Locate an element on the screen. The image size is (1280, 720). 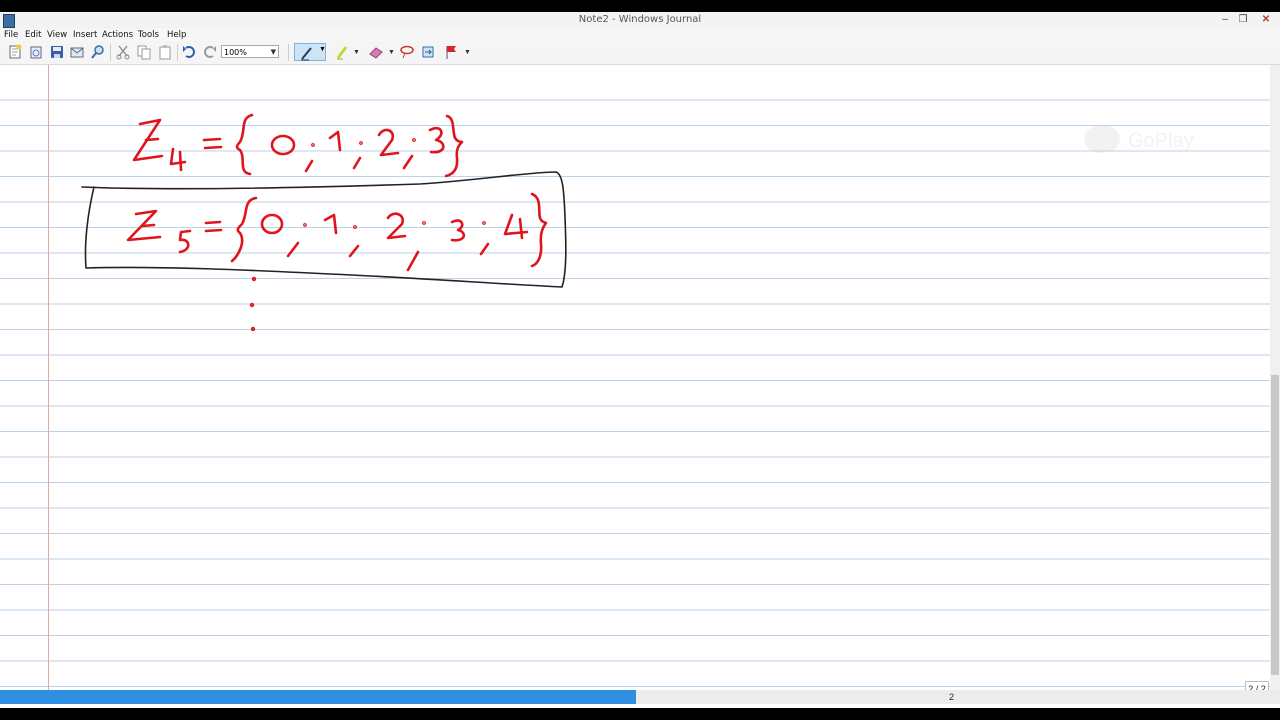
vertical-scrollbar is located at coordinates (1275, 377).